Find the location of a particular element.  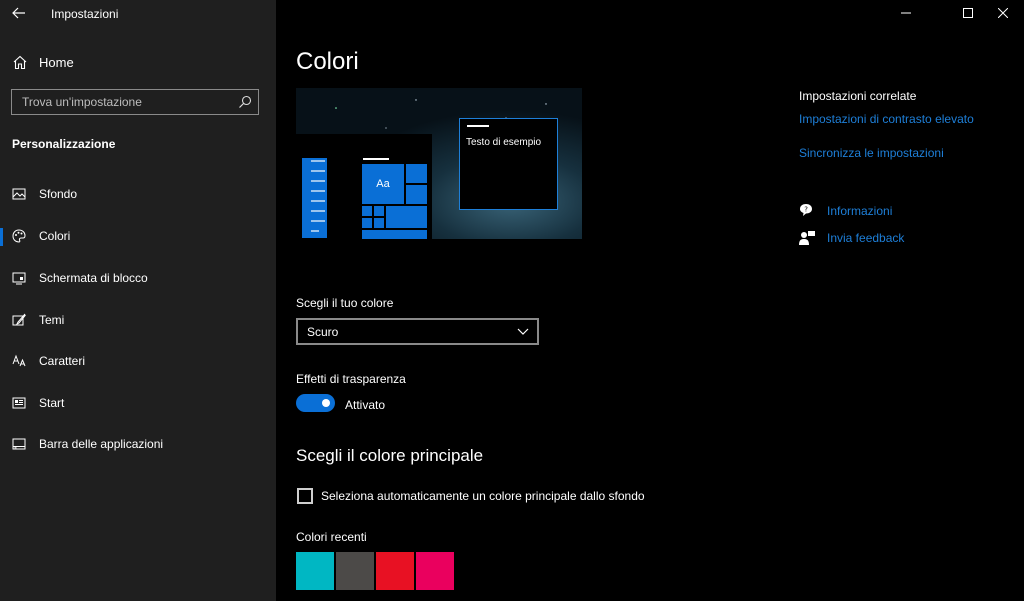

taskbar-icon is located at coordinates (19, 444).